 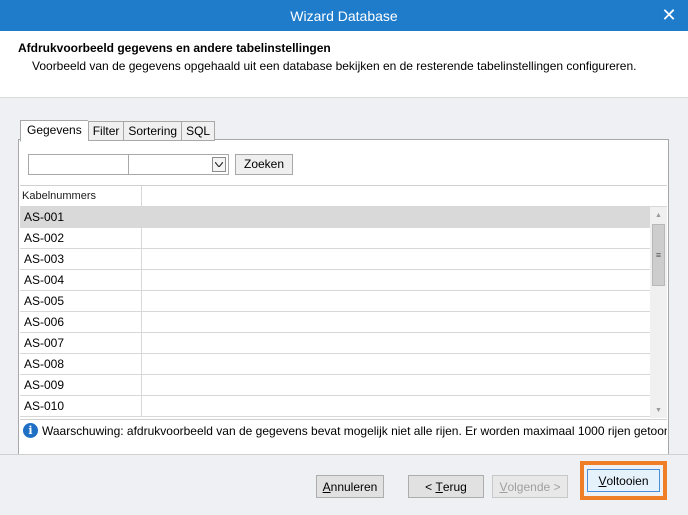 I want to click on table-cell: AS-010, so click(x=81, y=406).